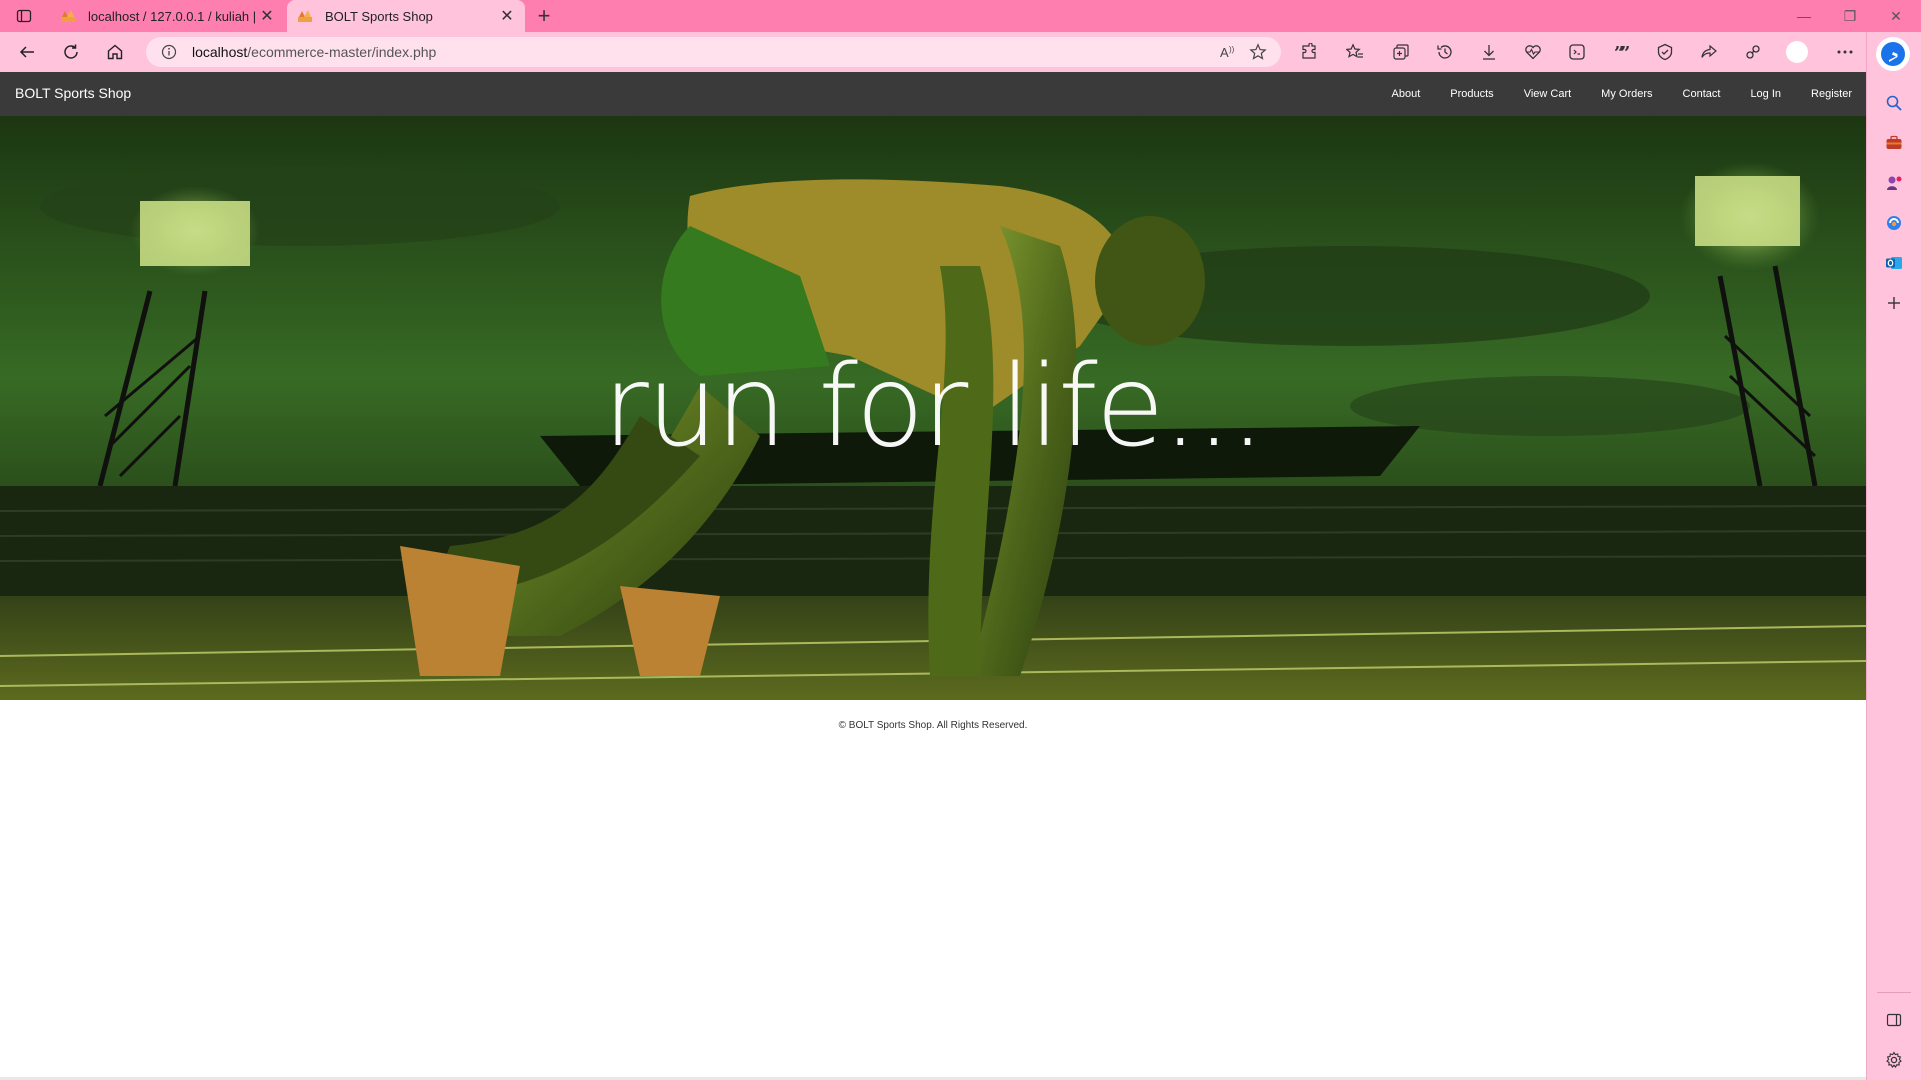 This screenshot has width=1921, height=1080. Describe the element at coordinates (1894, 143) in the screenshot. I see `sidebar-tools-briefcase-icon` at that location.